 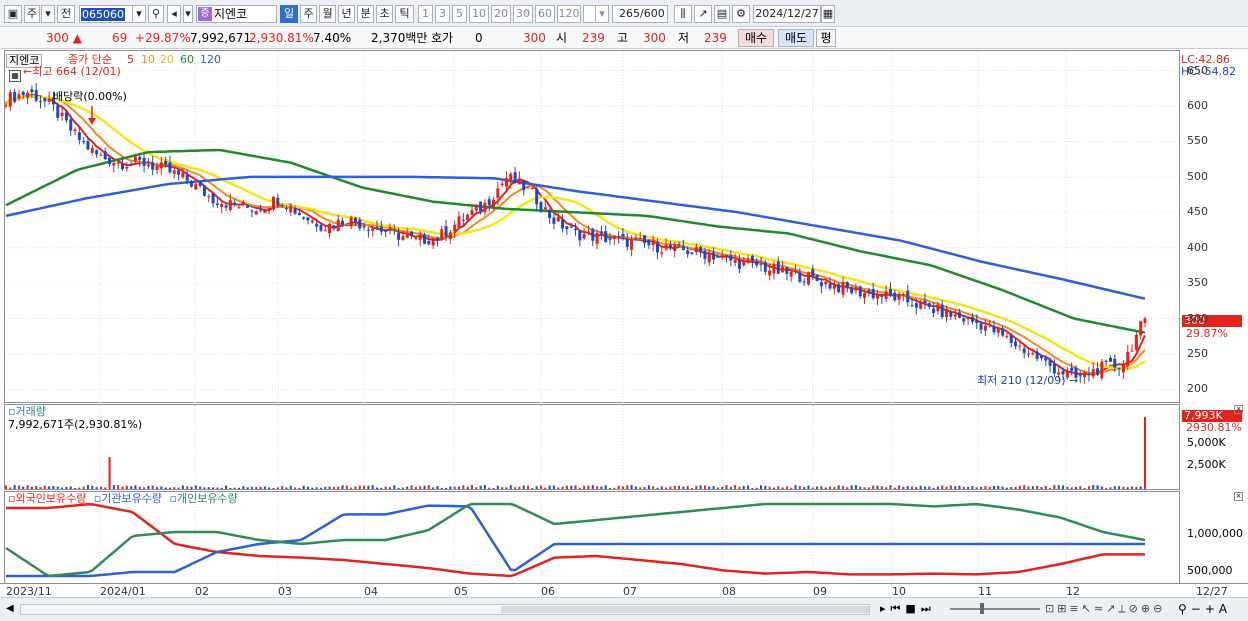 I want to click on high-annotation: ←최고 664 (12/01), so click(x=72, y=71).